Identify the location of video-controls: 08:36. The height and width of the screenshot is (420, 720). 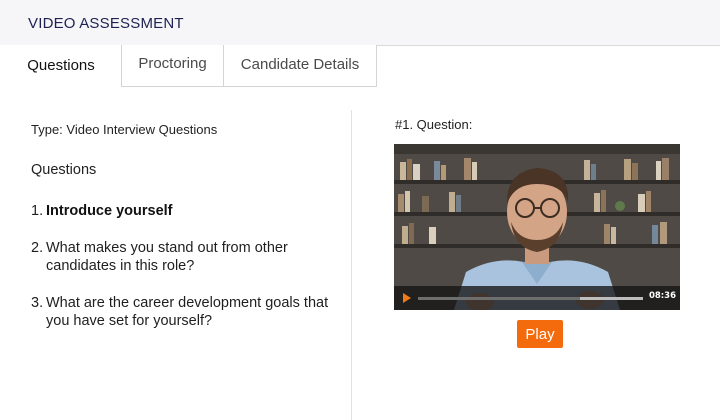
(537, 298).